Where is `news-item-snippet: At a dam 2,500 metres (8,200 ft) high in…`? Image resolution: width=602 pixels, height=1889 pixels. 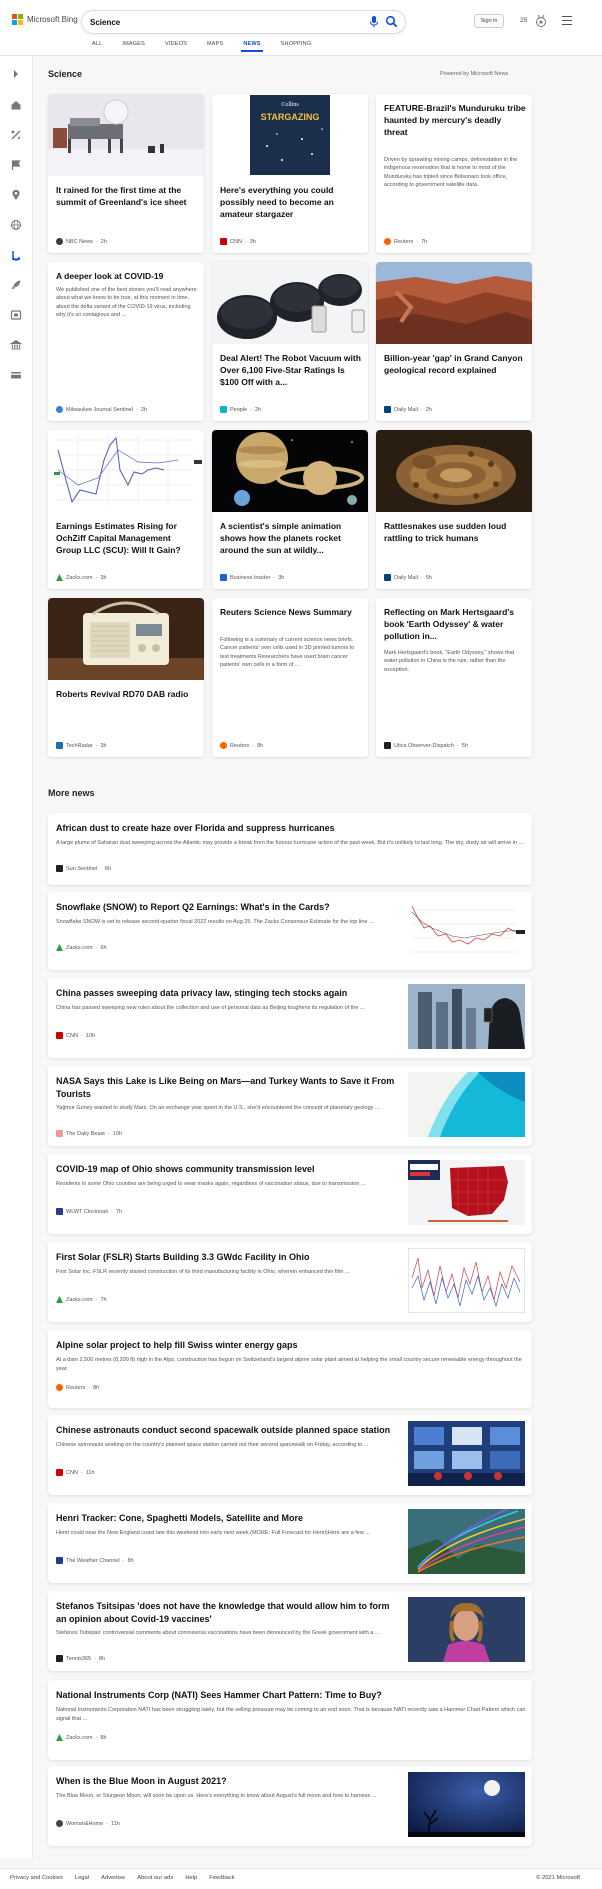 news-item-snippet: At a dam 2,500 metres (8,200 ft) high in… is located at coordinates (289, 1364).